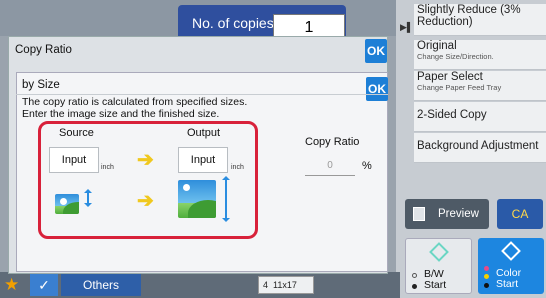 The width and height of the screenshot is (546, 298). Describe the element at coordinates (419, 214) in the screenshot. I see `document-icon` at that location.